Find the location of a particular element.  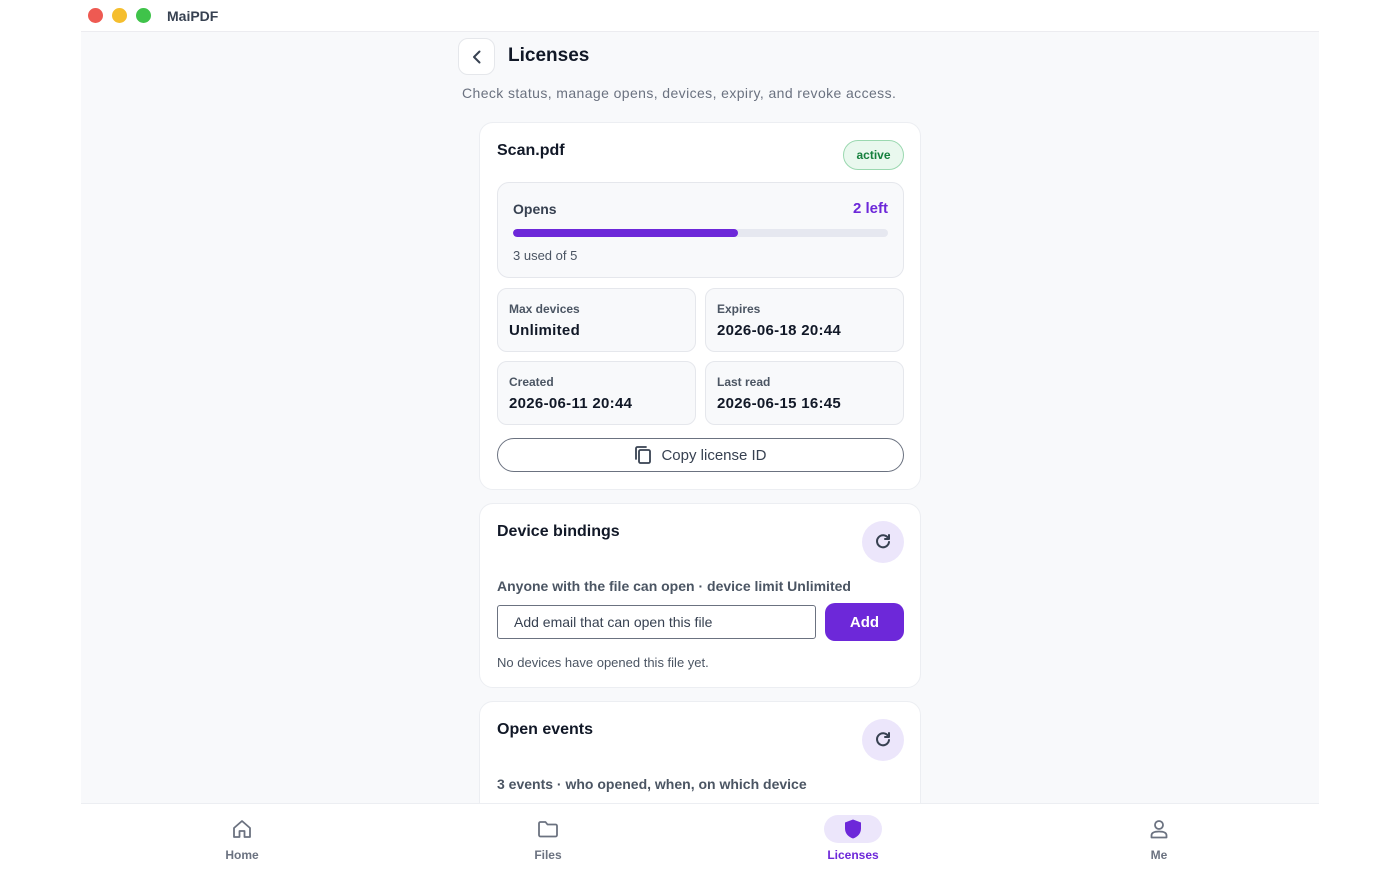

copy-license-id-button: Copy license ID is located at coordinates (700, 455).